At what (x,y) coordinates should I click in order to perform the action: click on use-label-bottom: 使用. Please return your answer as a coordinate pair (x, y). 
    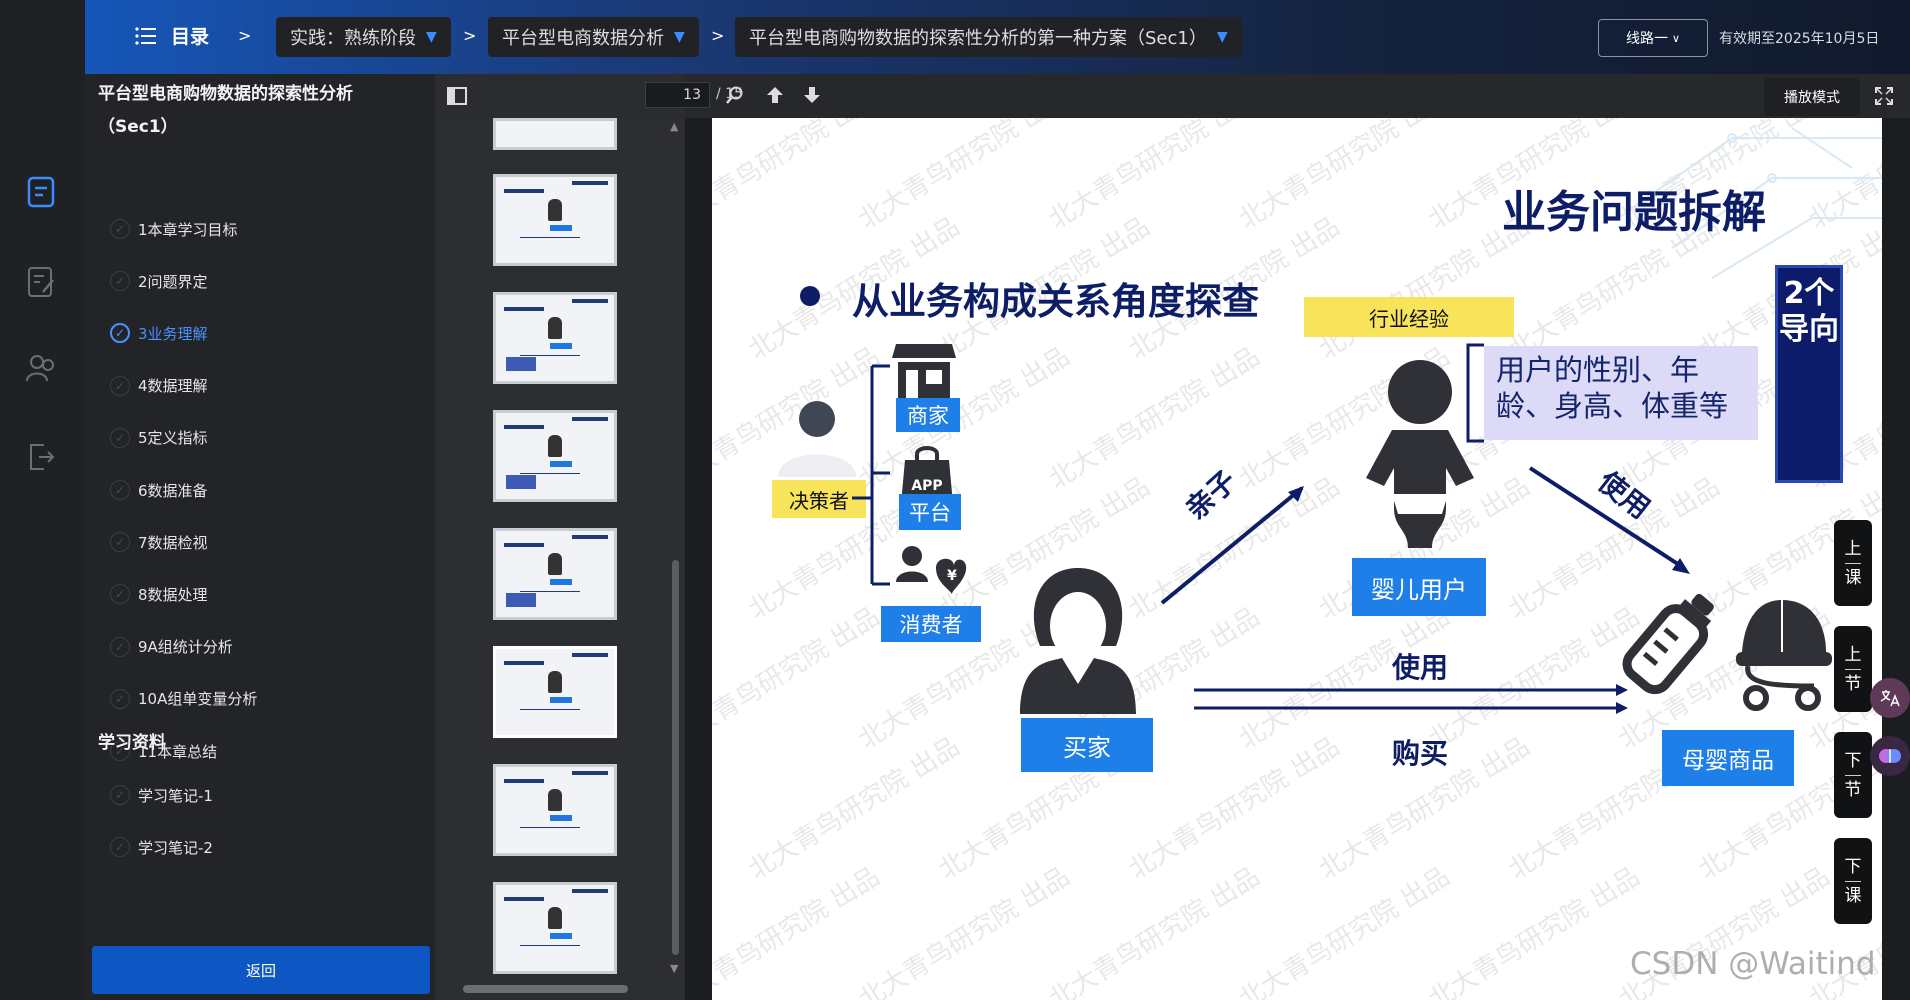
    Looking at the image, I should click on (1420, 667).